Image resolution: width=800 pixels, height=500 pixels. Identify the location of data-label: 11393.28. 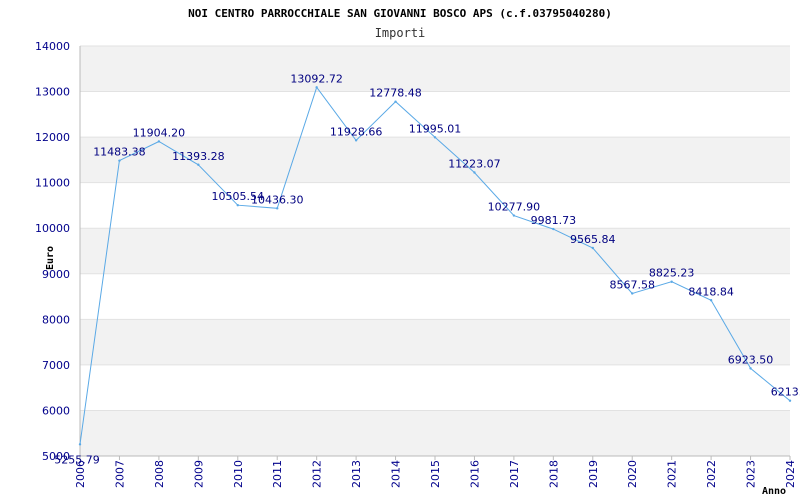
(198, 156).